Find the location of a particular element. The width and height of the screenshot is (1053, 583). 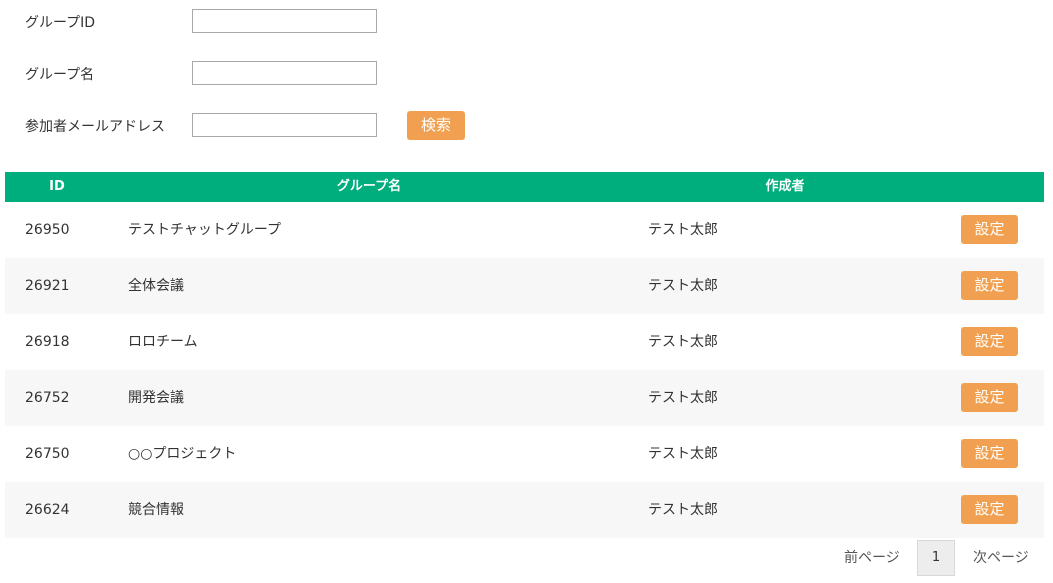

row-group-name: テストチャットグループ is located at coordinates (205, 230).